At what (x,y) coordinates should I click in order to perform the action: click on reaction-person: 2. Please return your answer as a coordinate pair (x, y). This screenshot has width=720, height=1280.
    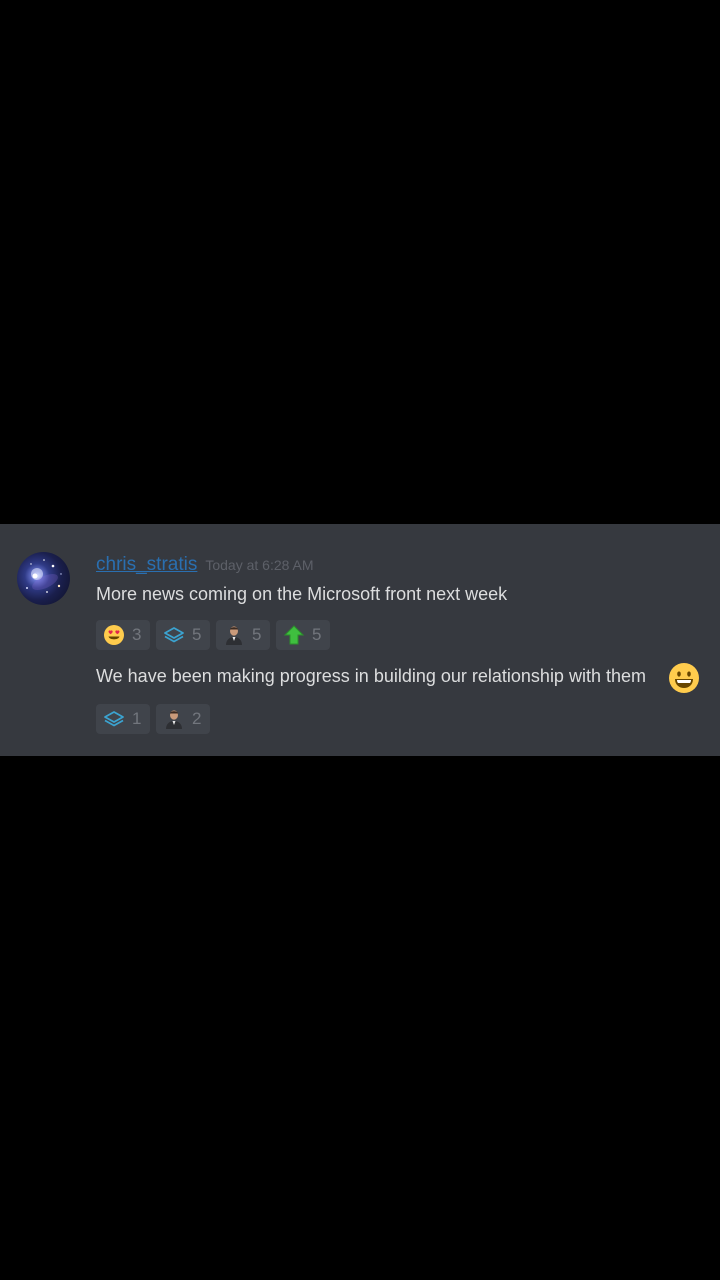
    Looking at the image, I should click on (183, 719).